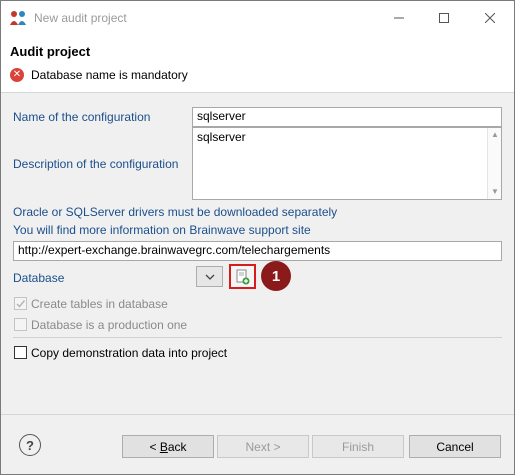 This screenshot has height=475, width=515. What do you see at coordinates (17, 75) in the screenshot?
I see `error-icon: ✕` at bounding box center [17, 75].